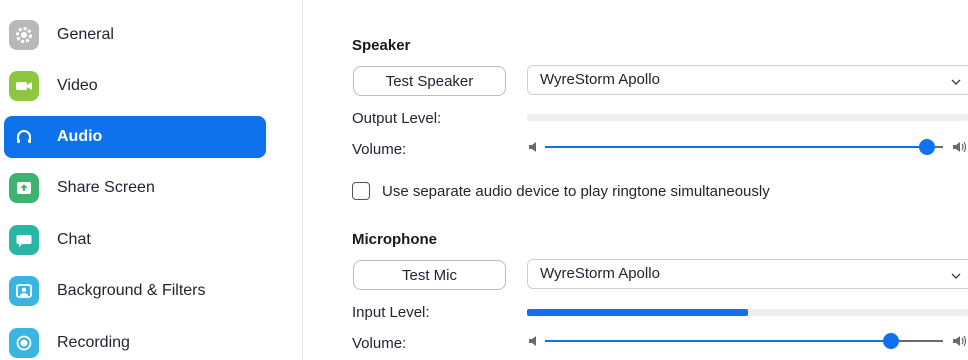 Image resolution: width=968 pixels, height=360 pixels. What do you see at coordinates (736, 147) in the screenshot?
I see `speaker-volume-track-filled` at bounding box center [736, 147].